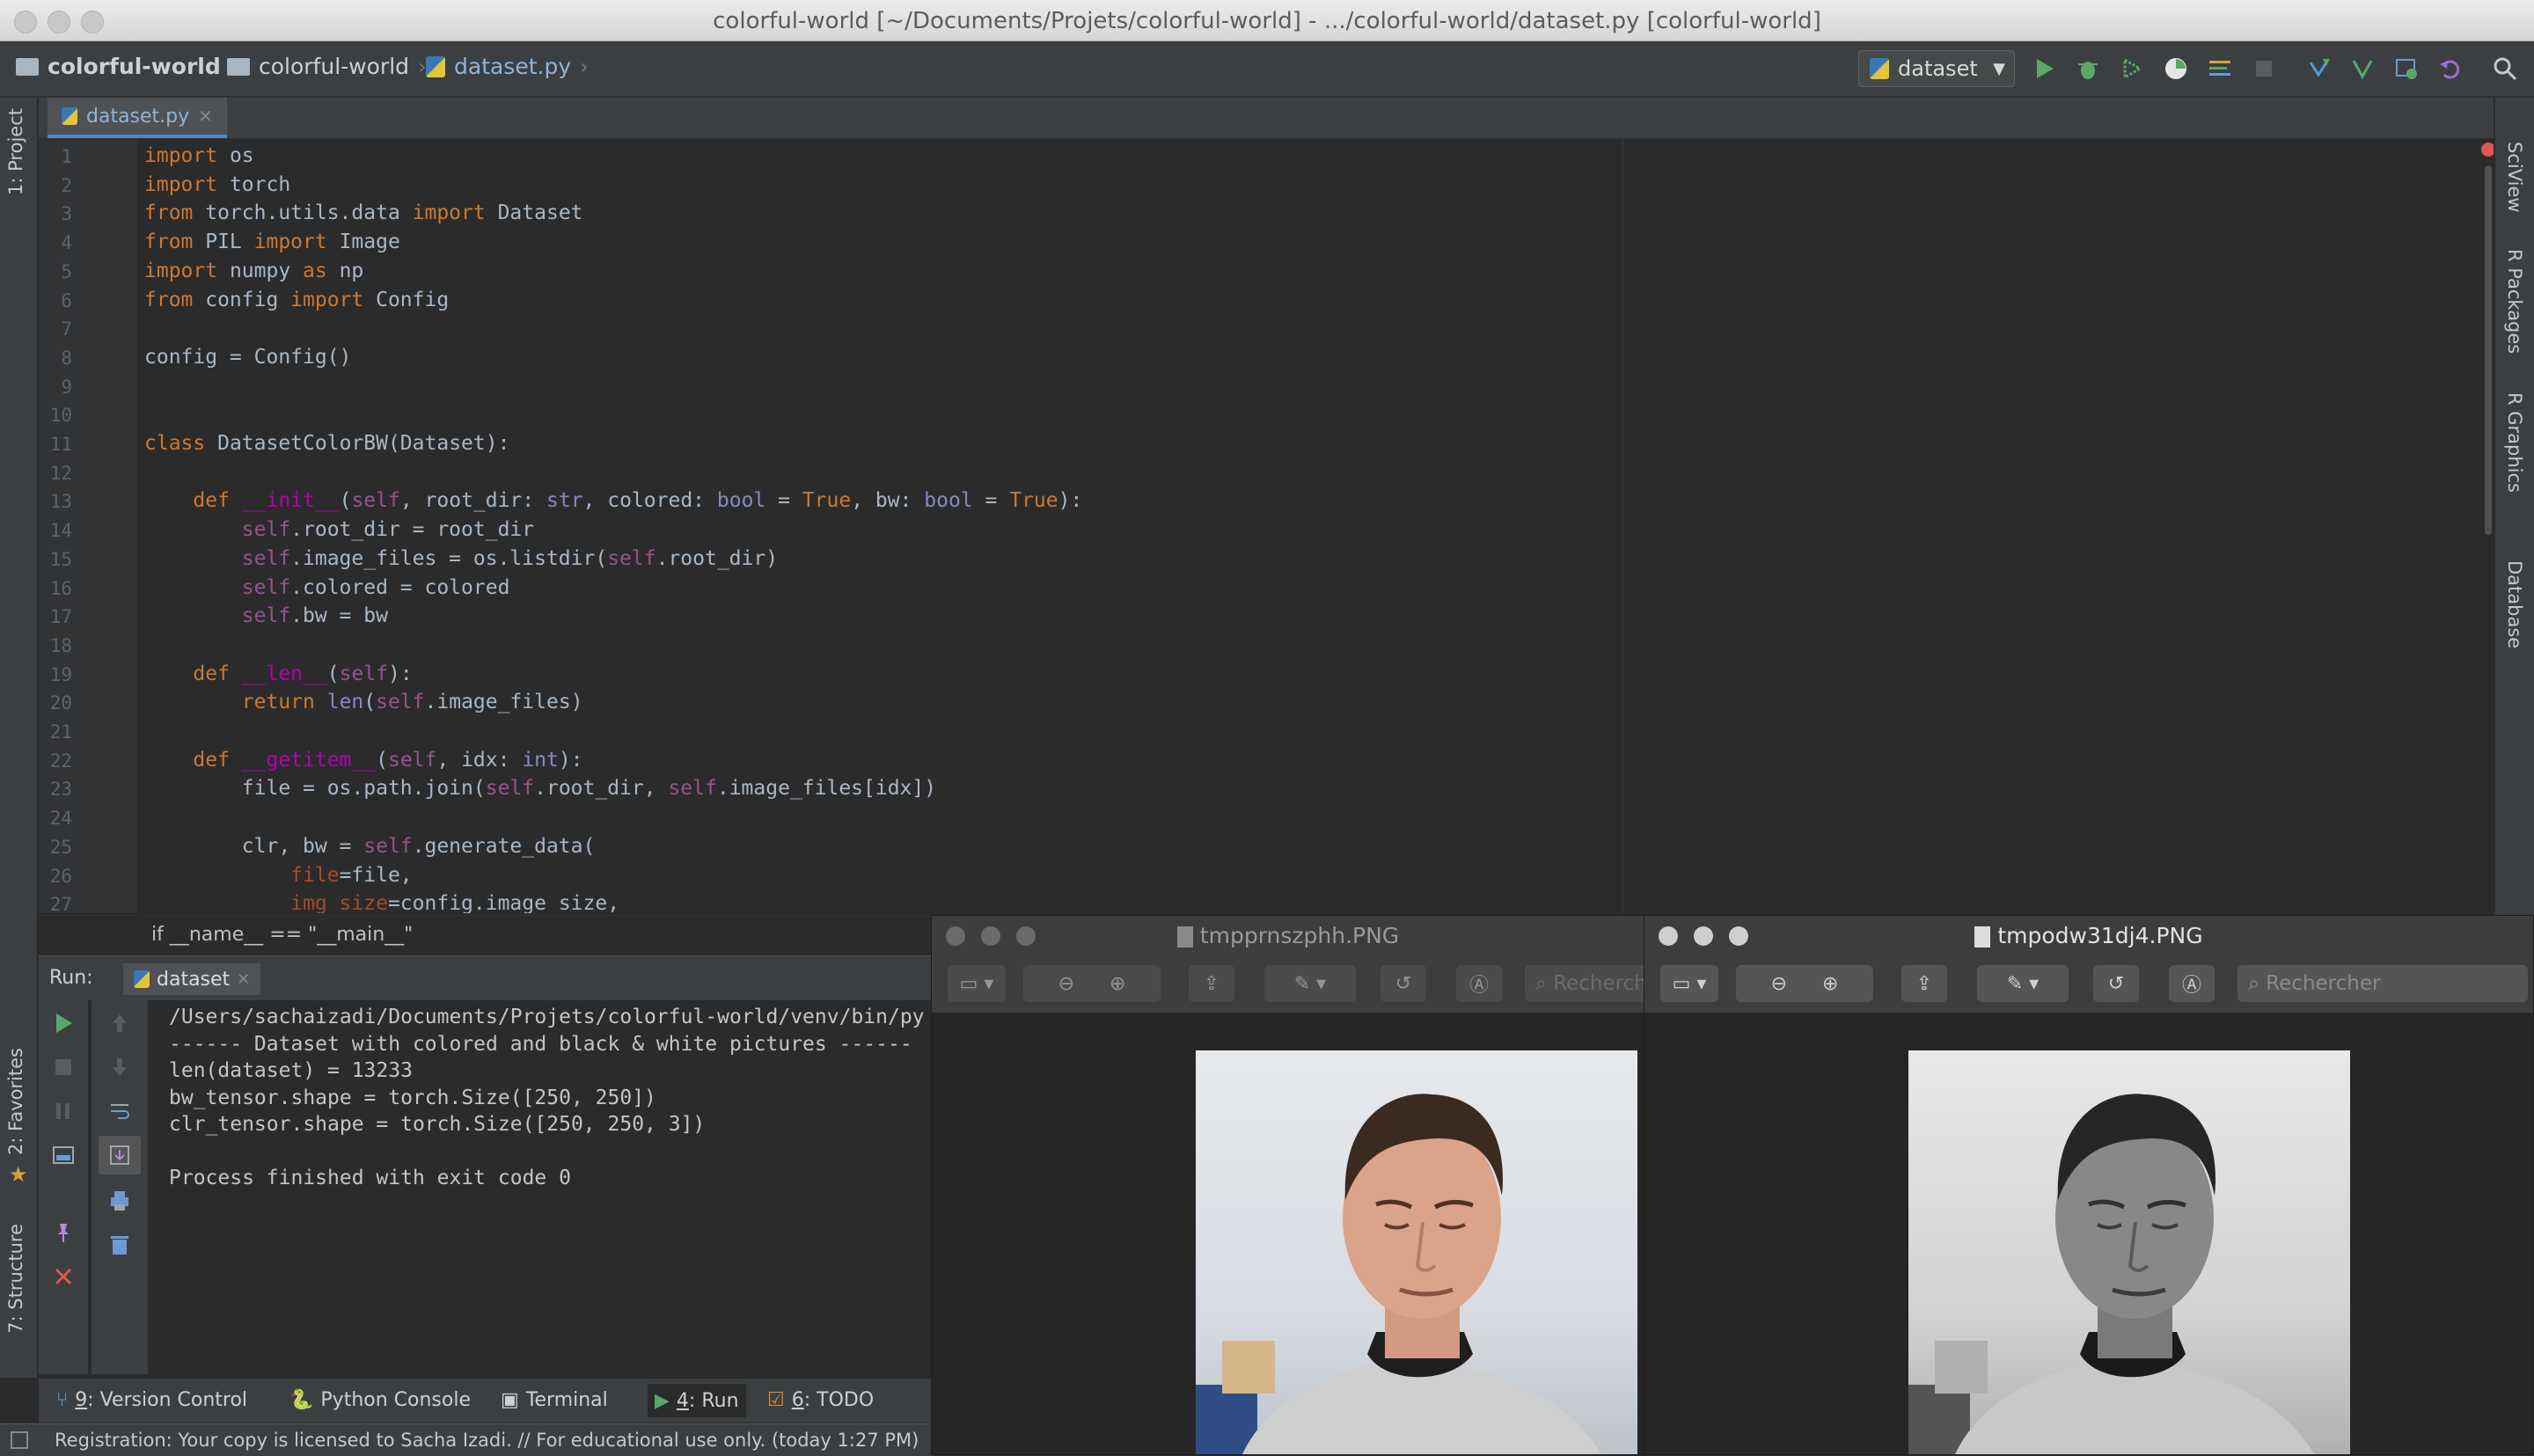  I want to click on code-line: import os, so click(199, 155).